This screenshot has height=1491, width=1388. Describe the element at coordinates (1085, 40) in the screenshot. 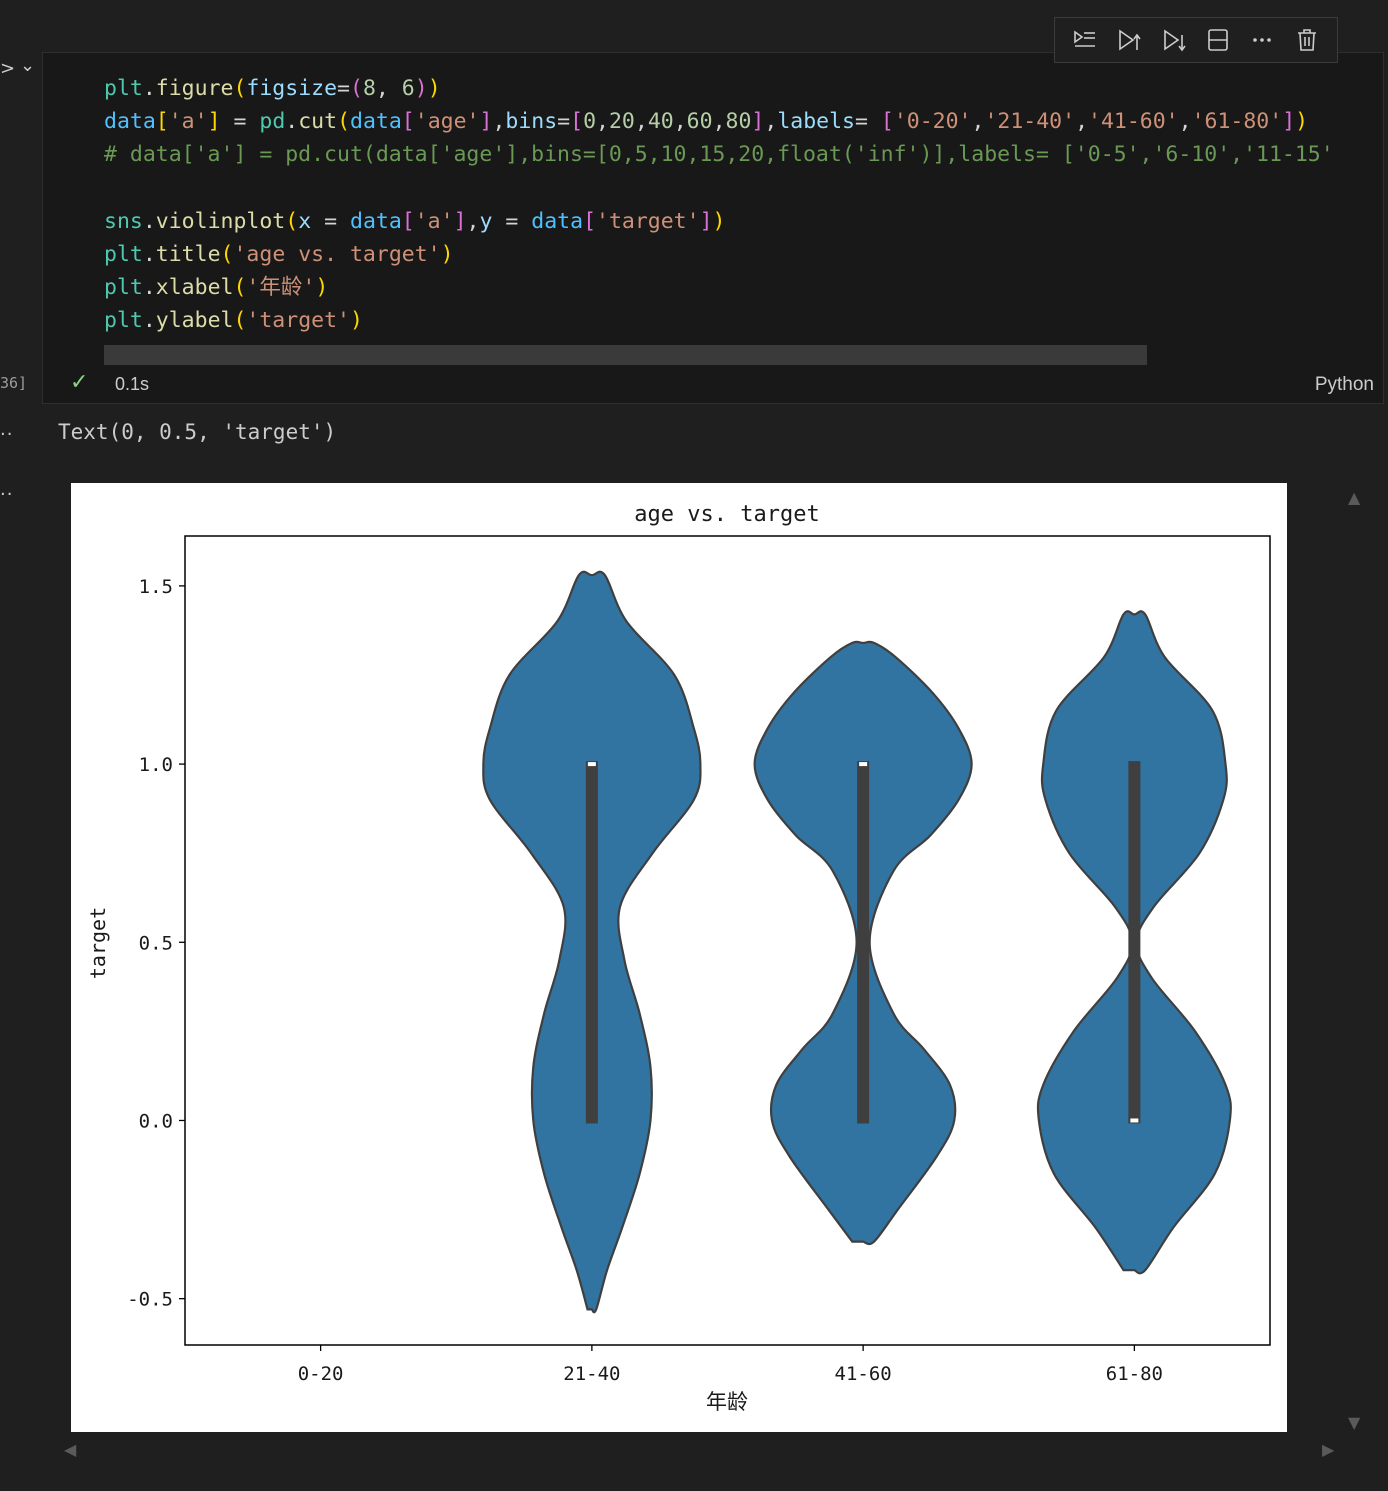

I see `run-by-line-icon` at that location.